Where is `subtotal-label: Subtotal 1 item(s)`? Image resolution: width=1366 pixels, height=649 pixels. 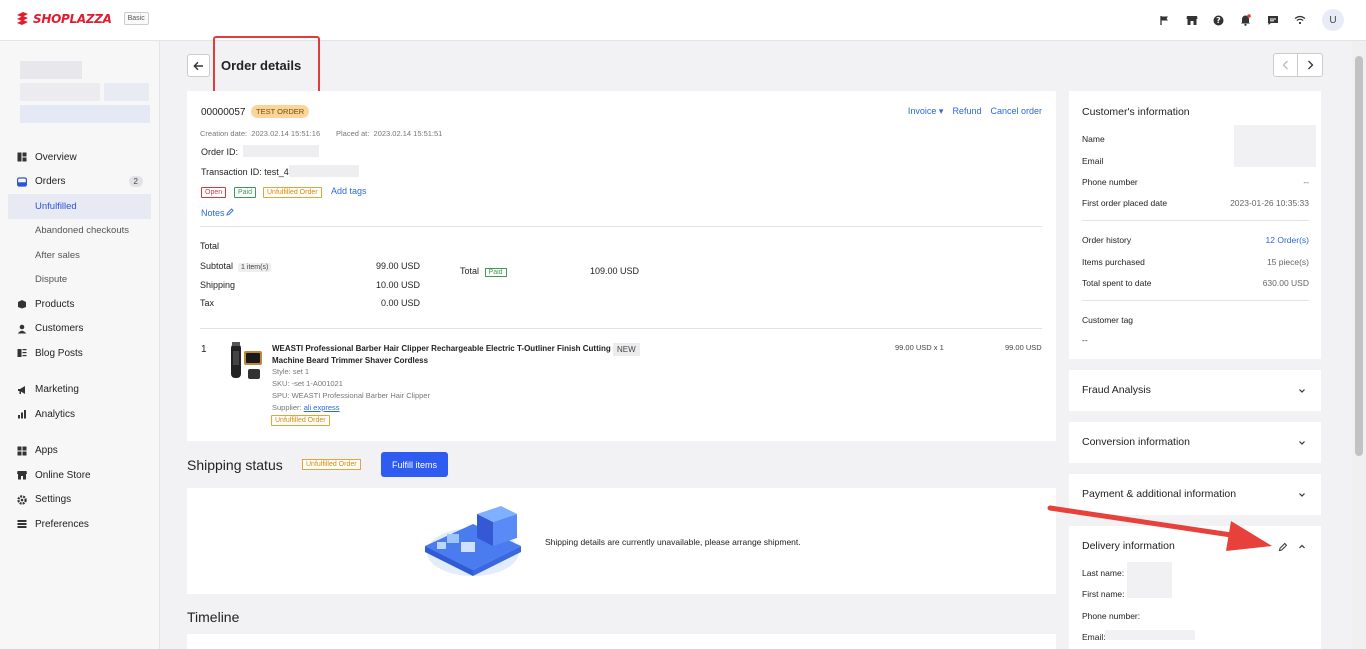 subtotal-label: Subtotal 1 item(s) is located at coordinates (236, 266).